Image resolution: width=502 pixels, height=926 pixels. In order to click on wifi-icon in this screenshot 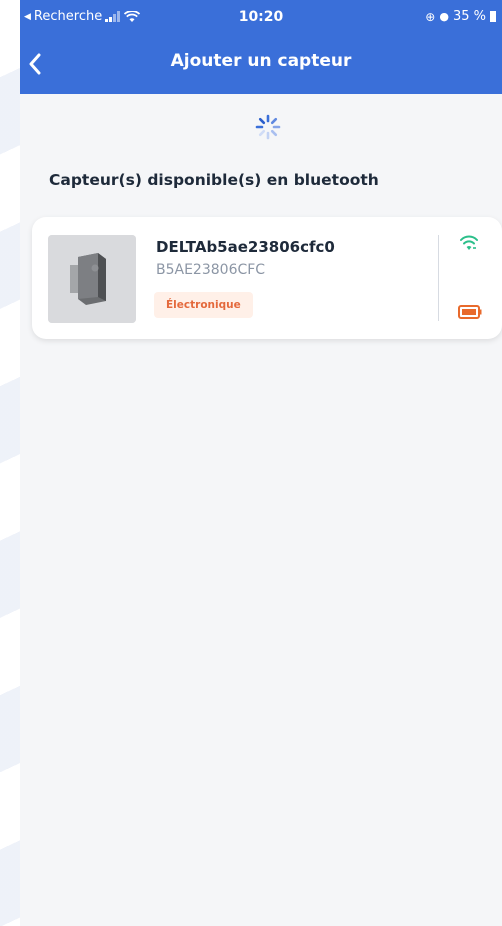, I will do `click(469, 242)`.